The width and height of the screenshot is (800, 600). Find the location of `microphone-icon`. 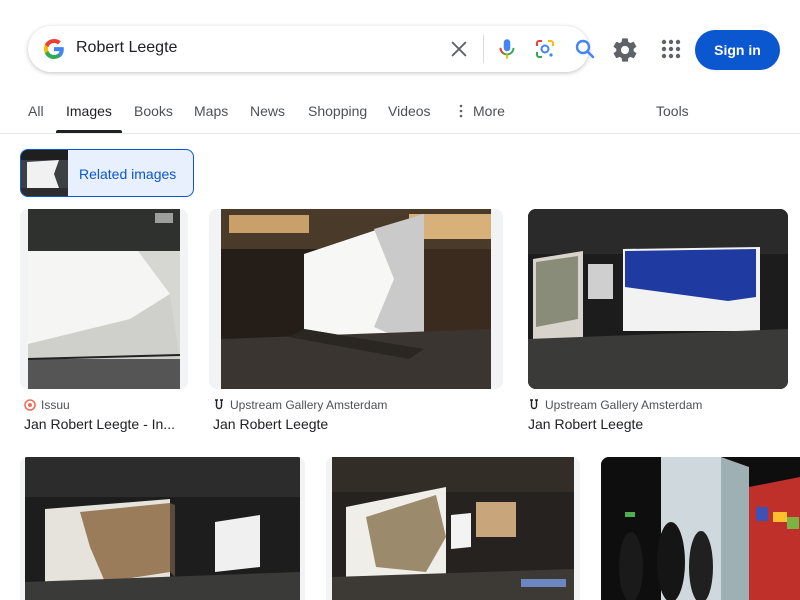

microphone-icon is located at coordinates (507, 49).